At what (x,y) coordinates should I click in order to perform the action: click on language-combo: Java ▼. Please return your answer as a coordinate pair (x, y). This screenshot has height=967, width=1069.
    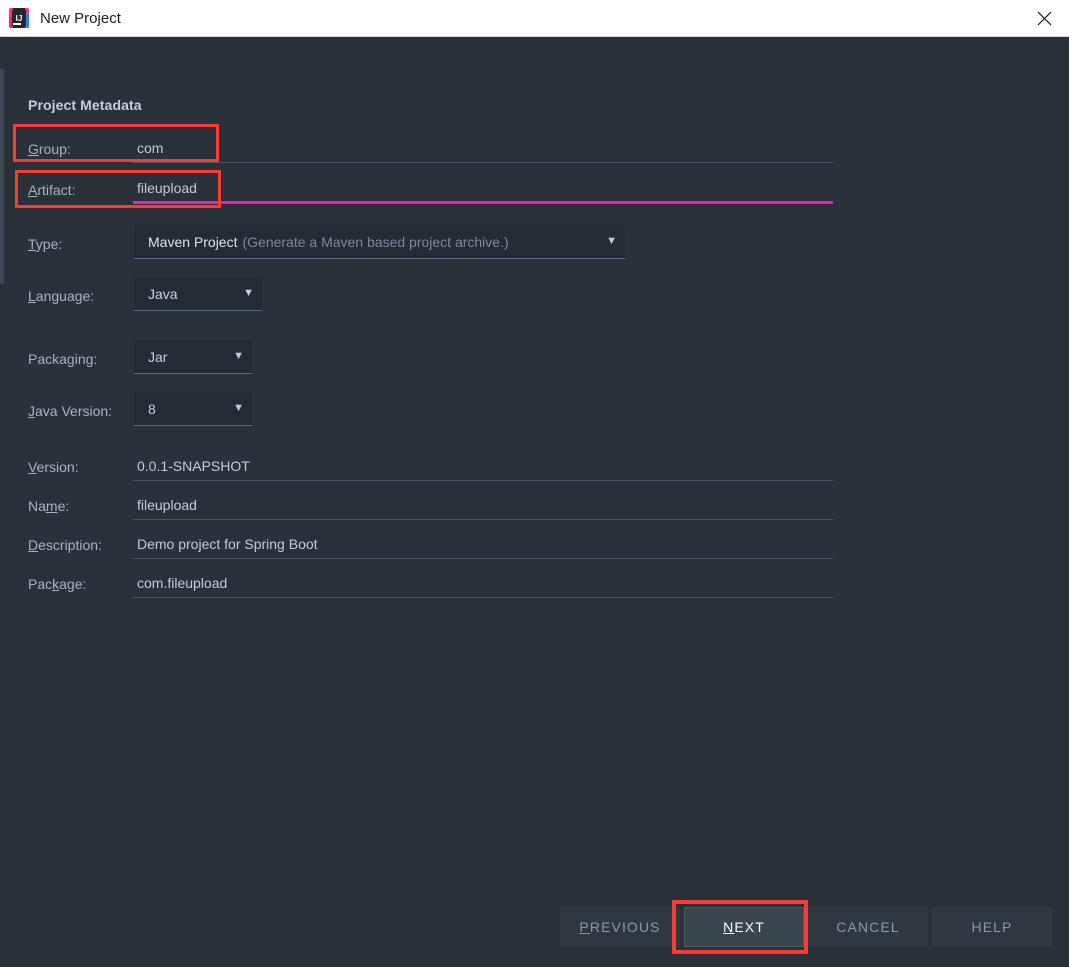
    Looking at the image, I should click on (198, 294).